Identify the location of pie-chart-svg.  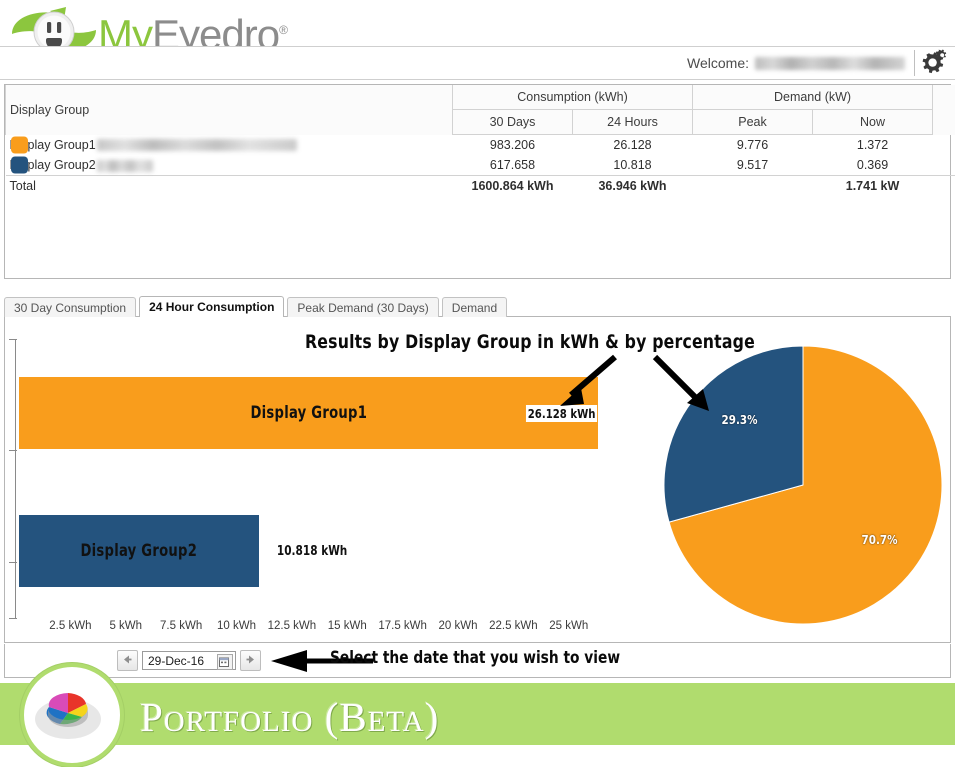
(803, 485).